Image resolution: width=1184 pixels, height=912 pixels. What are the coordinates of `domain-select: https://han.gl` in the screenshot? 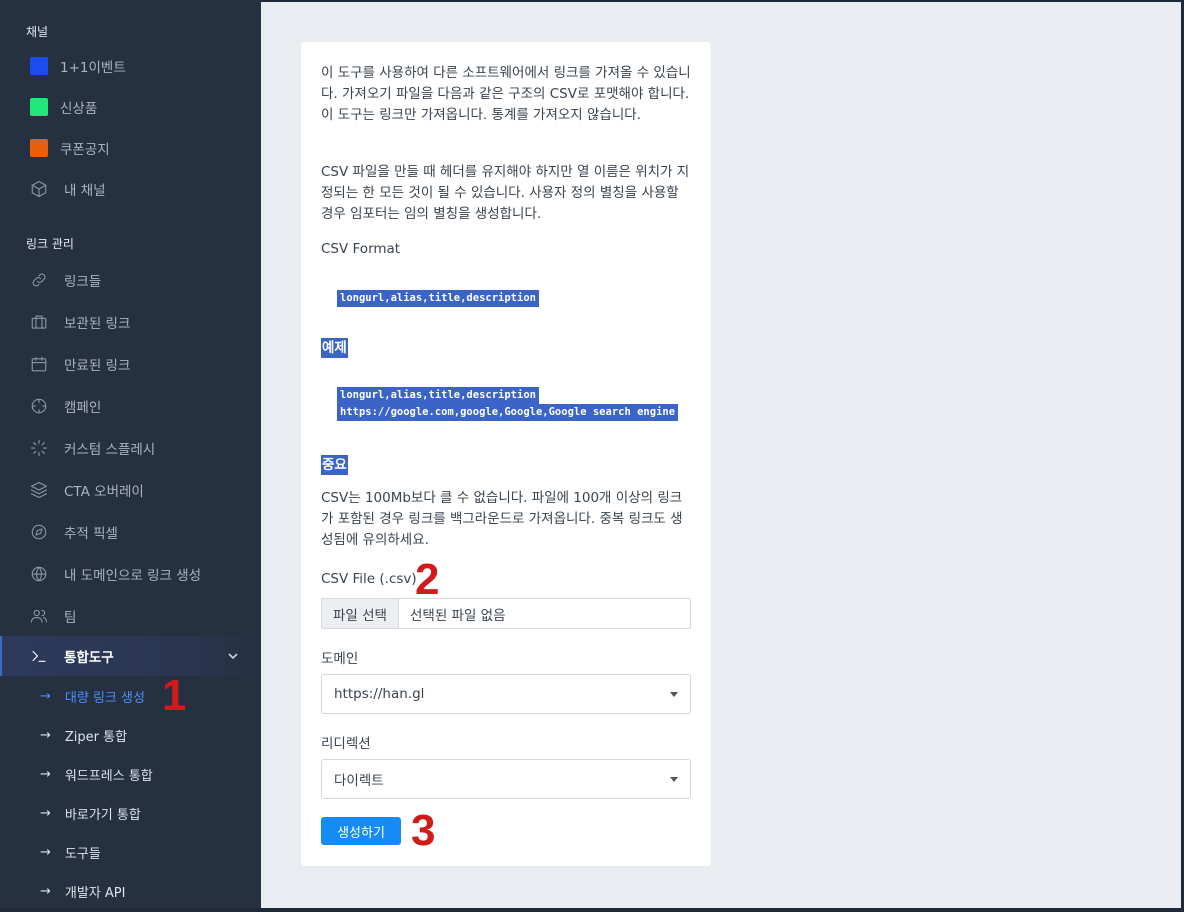 It's located at (506, 694).